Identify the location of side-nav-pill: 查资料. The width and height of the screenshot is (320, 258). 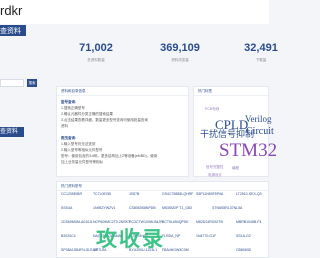
(12, 132).